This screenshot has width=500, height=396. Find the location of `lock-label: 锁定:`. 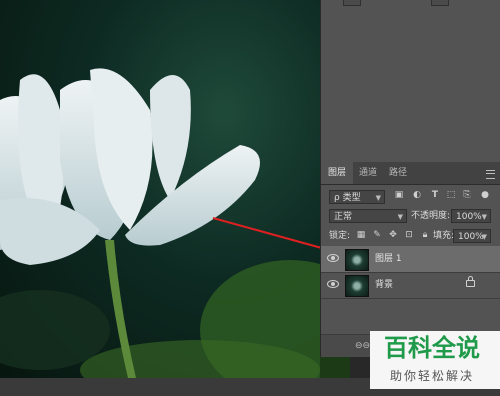

lock-label: 锁定: is located at coordinates (340, 236).